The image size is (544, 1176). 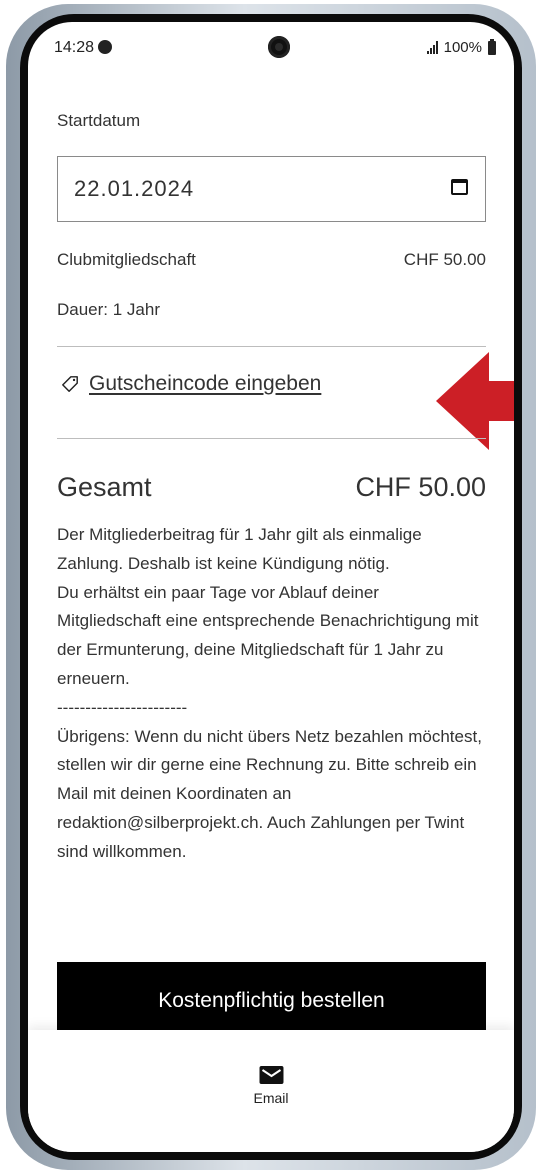 What do you see at coordinates (444, 259) in the screenshot?
I see `membership-price: CHF 50.00` at bounding box center [444, 259].